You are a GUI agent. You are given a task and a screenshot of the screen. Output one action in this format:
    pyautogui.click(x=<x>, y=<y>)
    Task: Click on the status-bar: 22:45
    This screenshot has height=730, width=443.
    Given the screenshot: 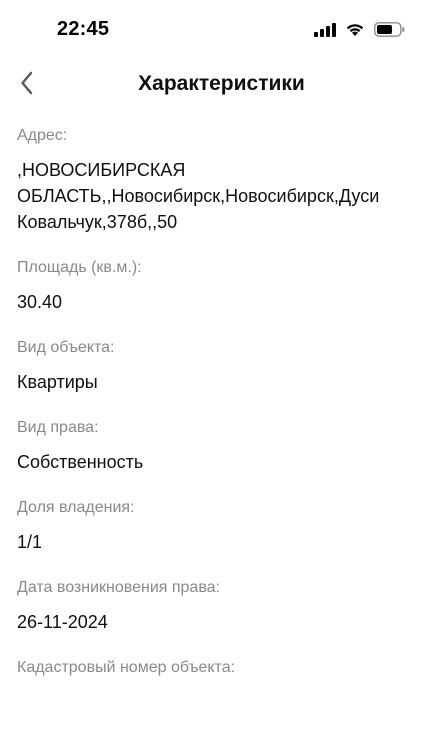 What is the action you would take?
    pyautogui.click(x=221, y=28)
    